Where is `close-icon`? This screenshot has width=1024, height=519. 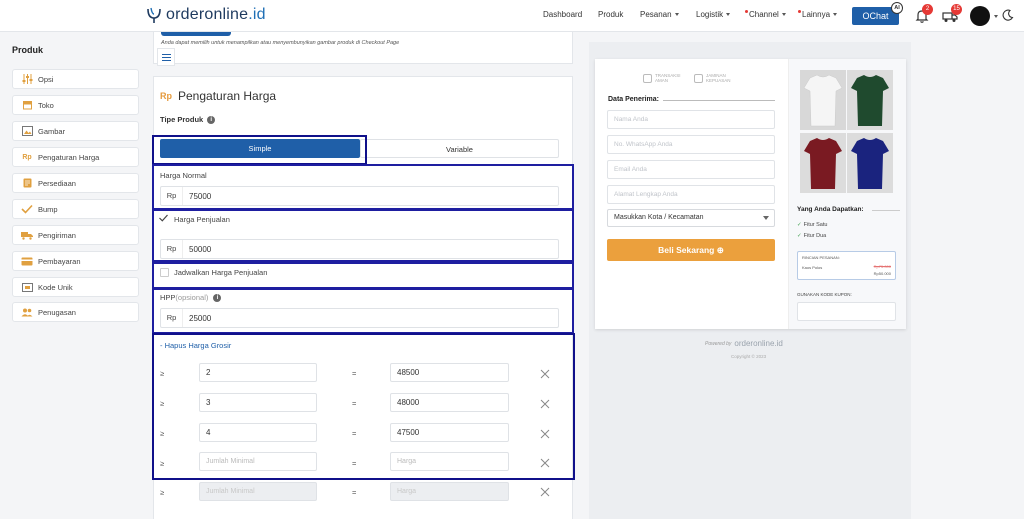 close-icon is located at coordinates (545, 492).